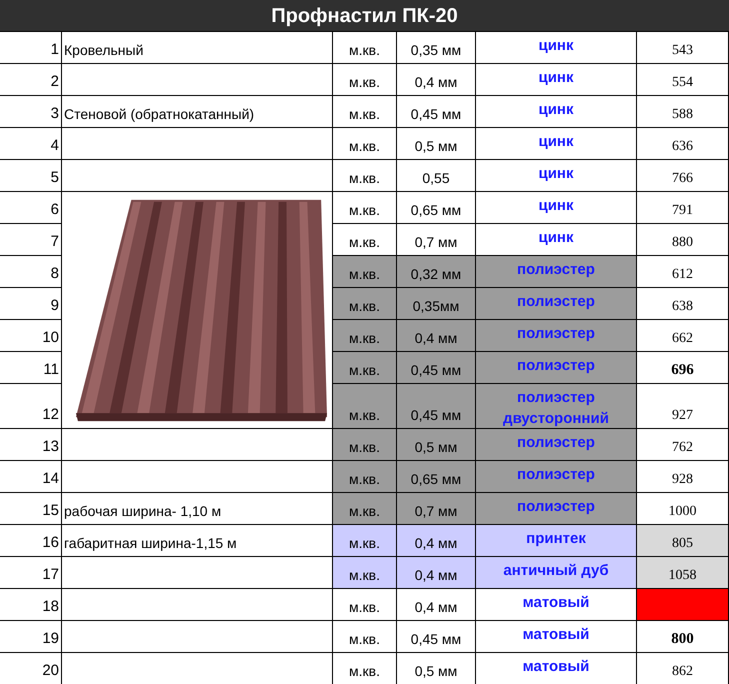 The height and width of the screenshot is (684, 729). I want to click on row-number: 8, so click(31, 272).